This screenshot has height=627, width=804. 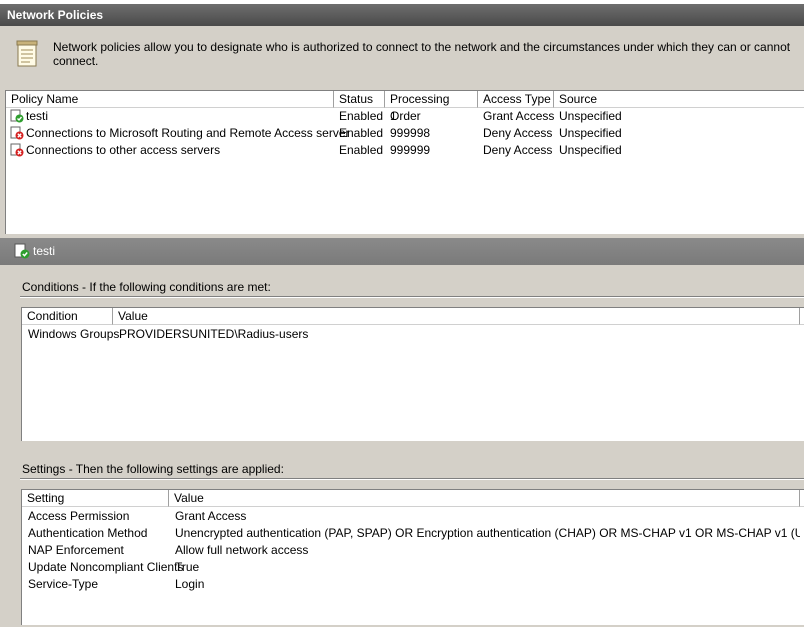 What do you see at coordinates (106, 567) in the screenshot?
I see `setting-name: Update Noncompliant Clients` at bounding box center [106, 567].